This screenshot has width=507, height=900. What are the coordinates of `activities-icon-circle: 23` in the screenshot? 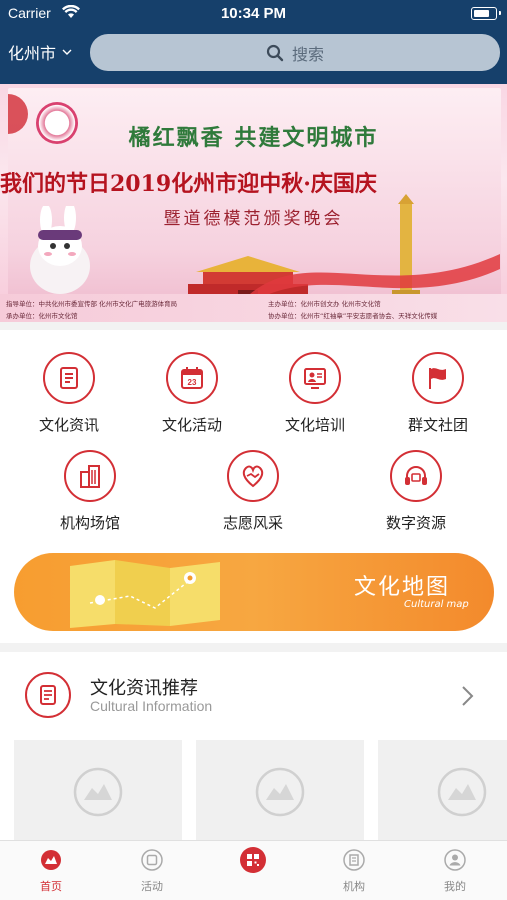 It's located at (192, 378).